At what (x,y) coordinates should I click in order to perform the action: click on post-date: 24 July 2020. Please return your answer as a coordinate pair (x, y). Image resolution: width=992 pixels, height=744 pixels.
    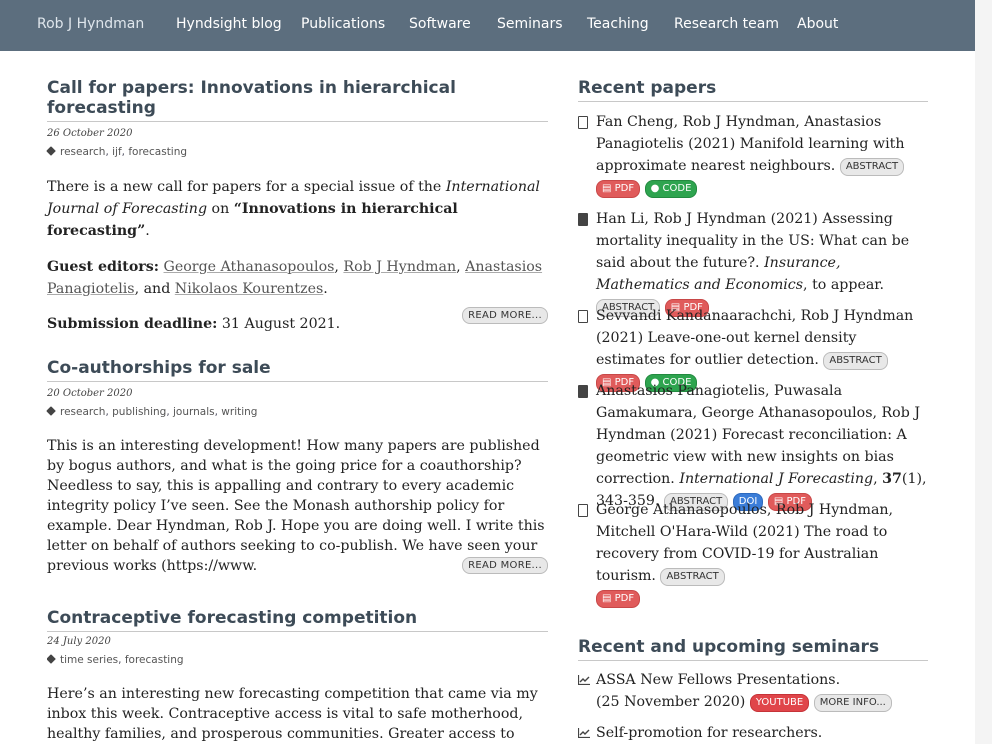
    Looking at the image, I should click on (79, 641).